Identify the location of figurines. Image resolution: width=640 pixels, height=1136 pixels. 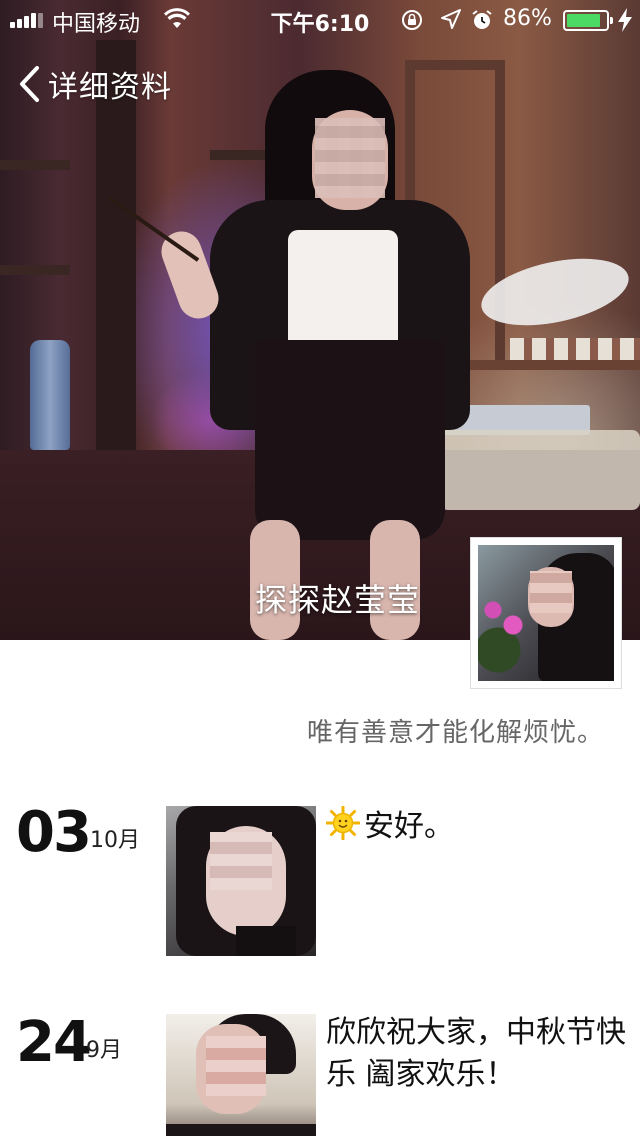
(575, 349).